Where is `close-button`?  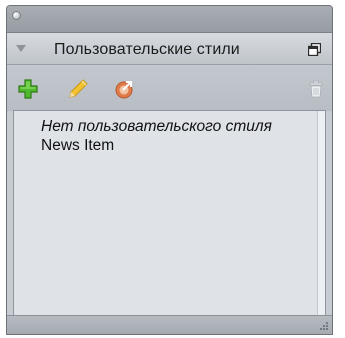 close-button is located at coordinates (16, 15).